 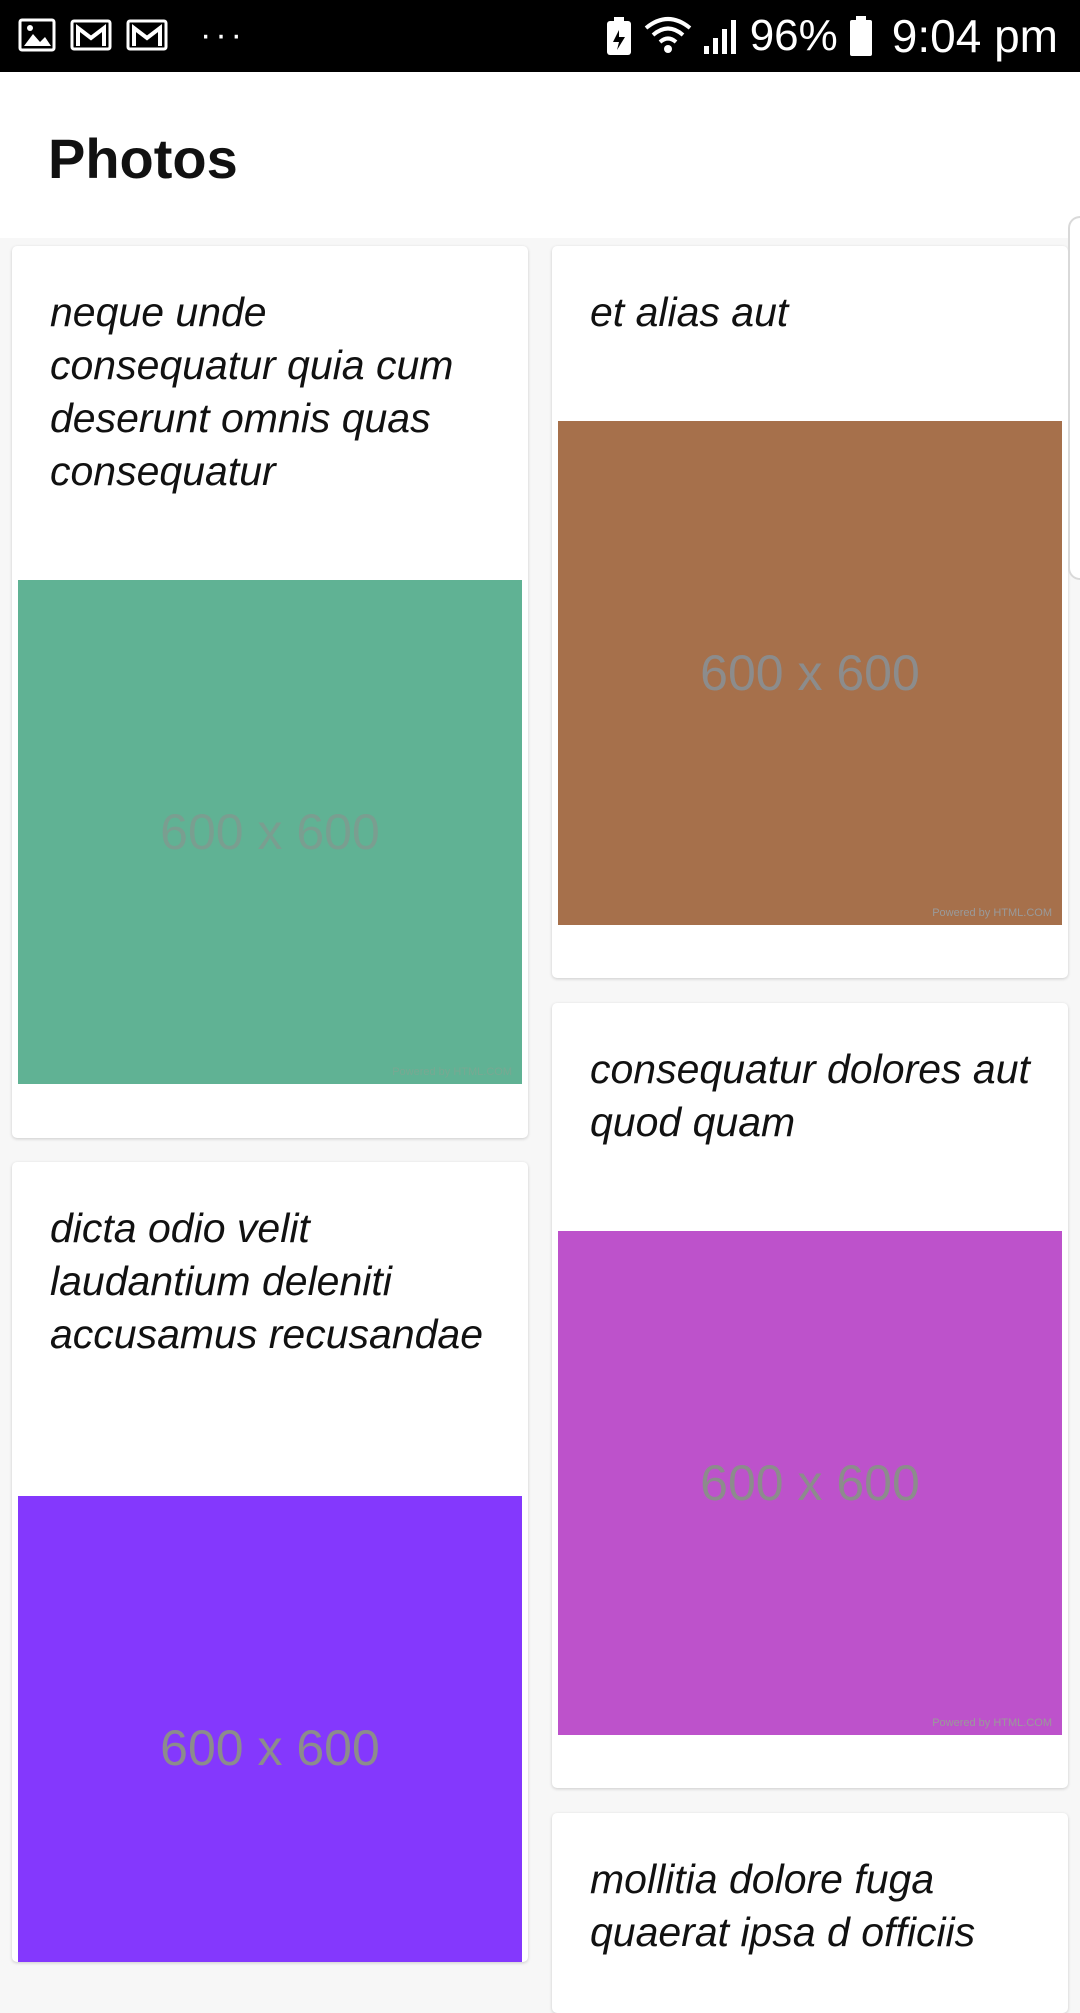 What do you see at coordinates (668, 36) in the screenshot?
I see `wifi-icon` at bounding box center [668, 36].